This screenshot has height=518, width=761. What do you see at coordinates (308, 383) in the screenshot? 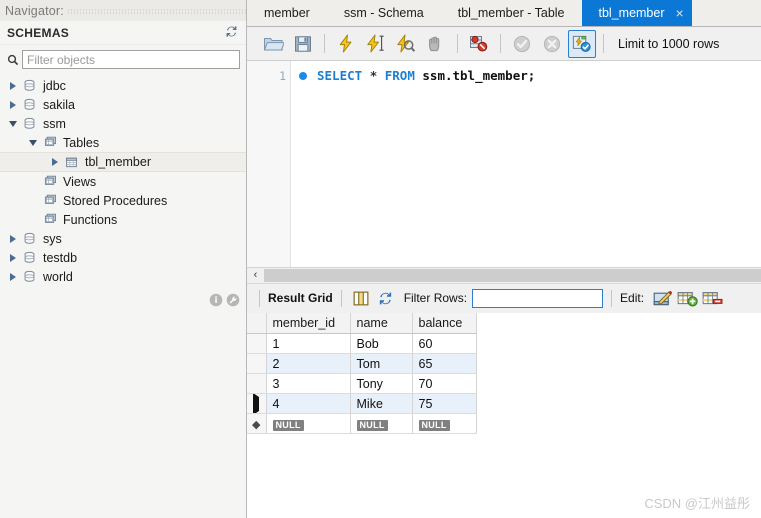
I see `cell-member-id: 3` at bounding box center [308, 383].